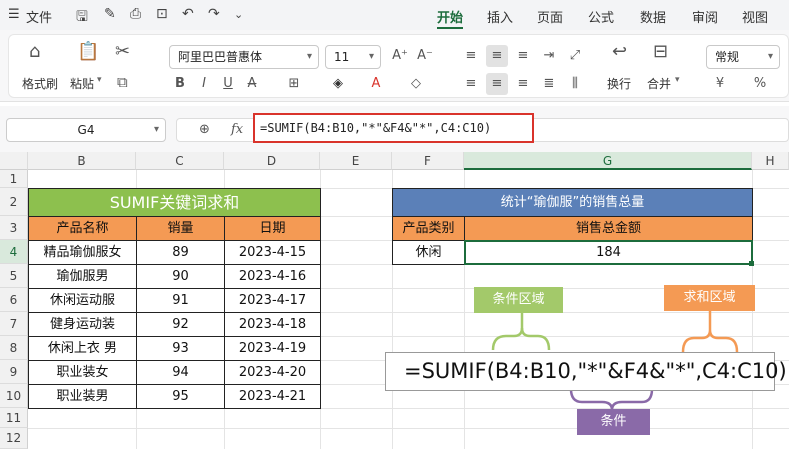  I want to click on column-header-h: H, so click(770, 161).